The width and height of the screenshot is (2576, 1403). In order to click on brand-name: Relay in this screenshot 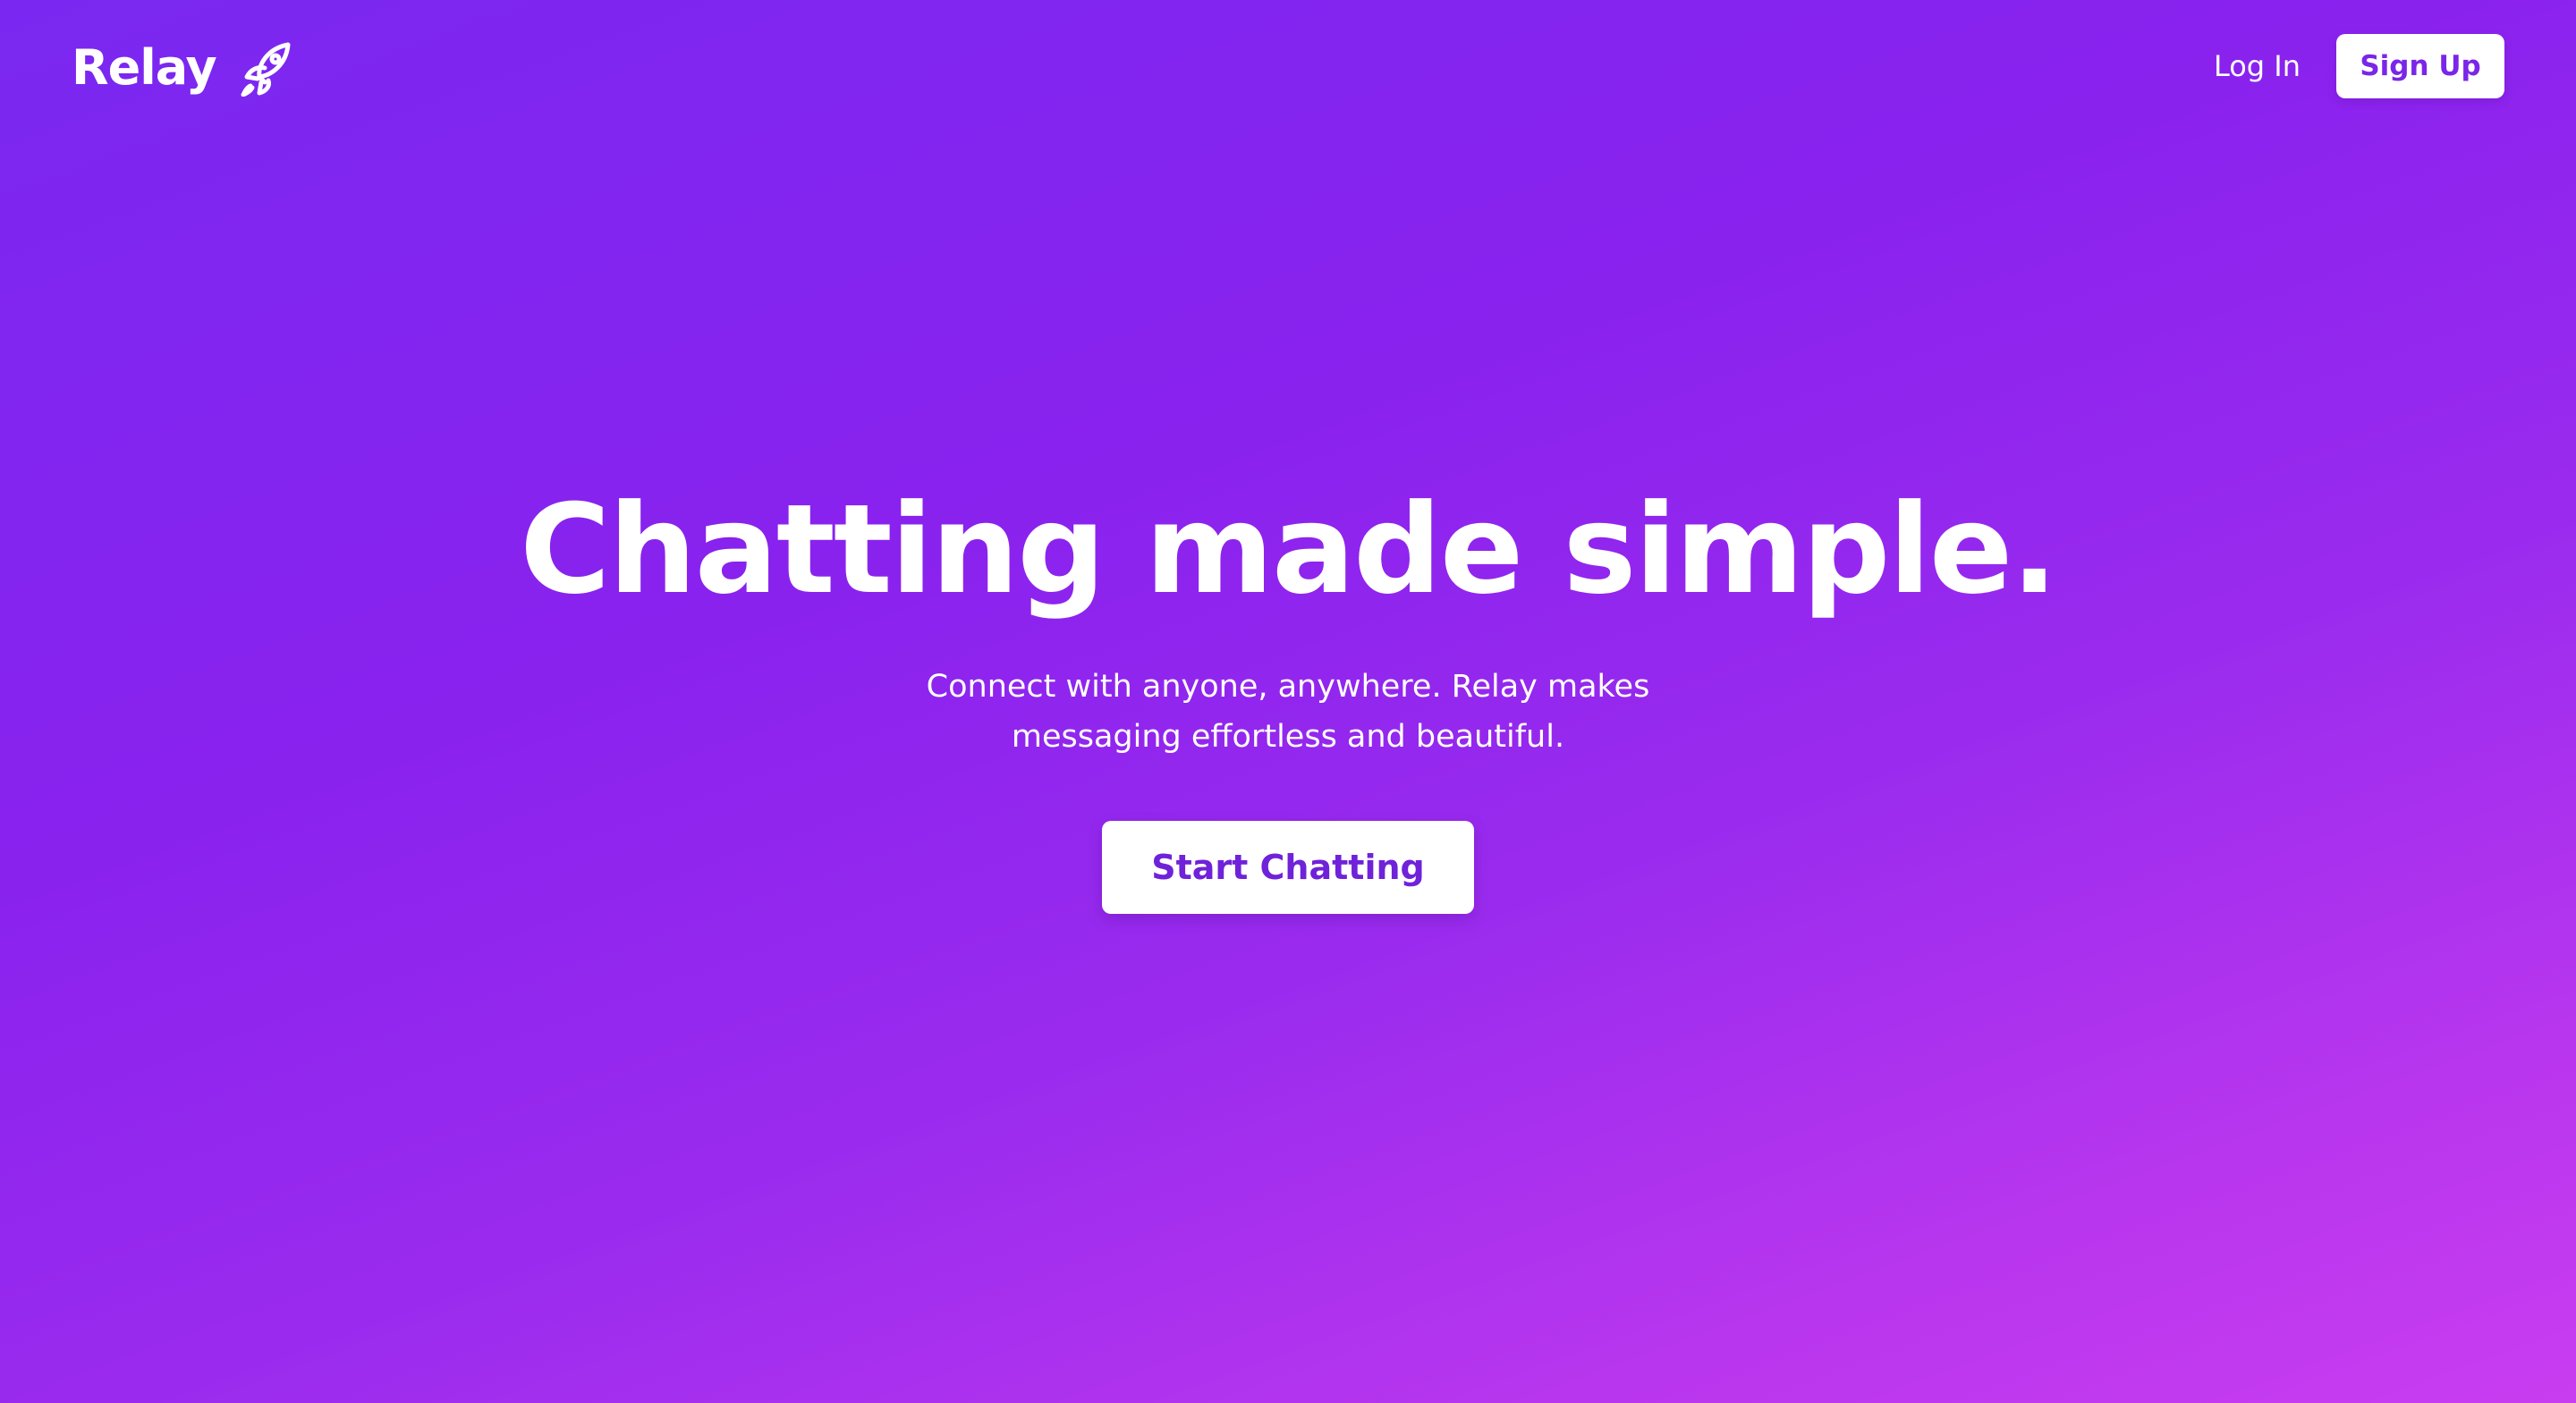, I will do `click(144, 68)`.